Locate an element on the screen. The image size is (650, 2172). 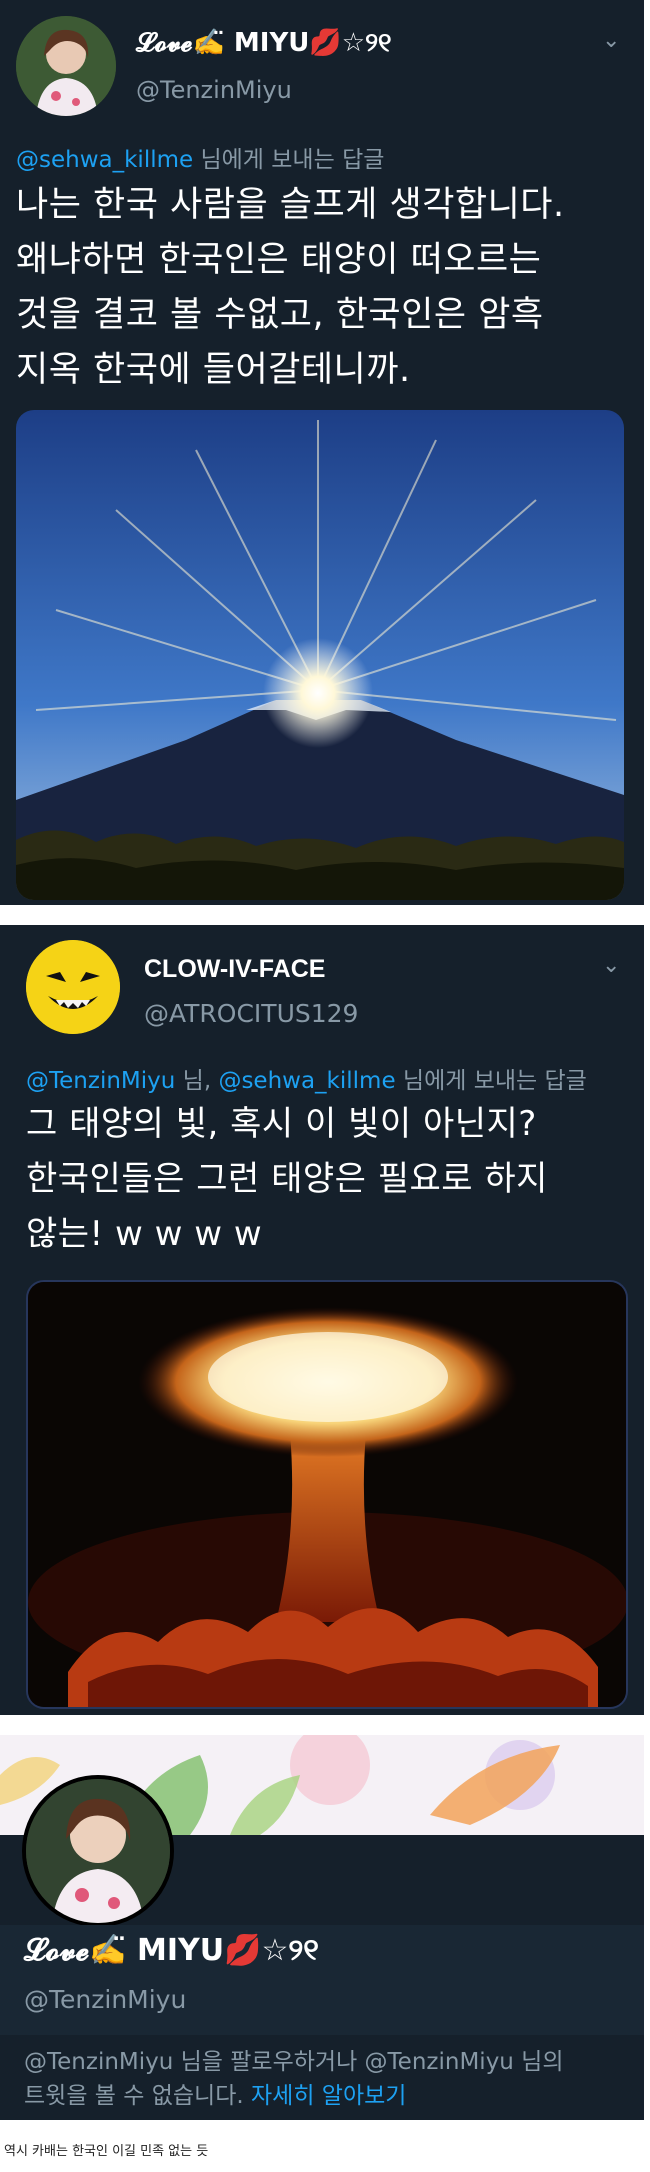
tweet-line: 한국인들은 그런 태양은 필요로 하지 is located at coordinates (287, 1179).